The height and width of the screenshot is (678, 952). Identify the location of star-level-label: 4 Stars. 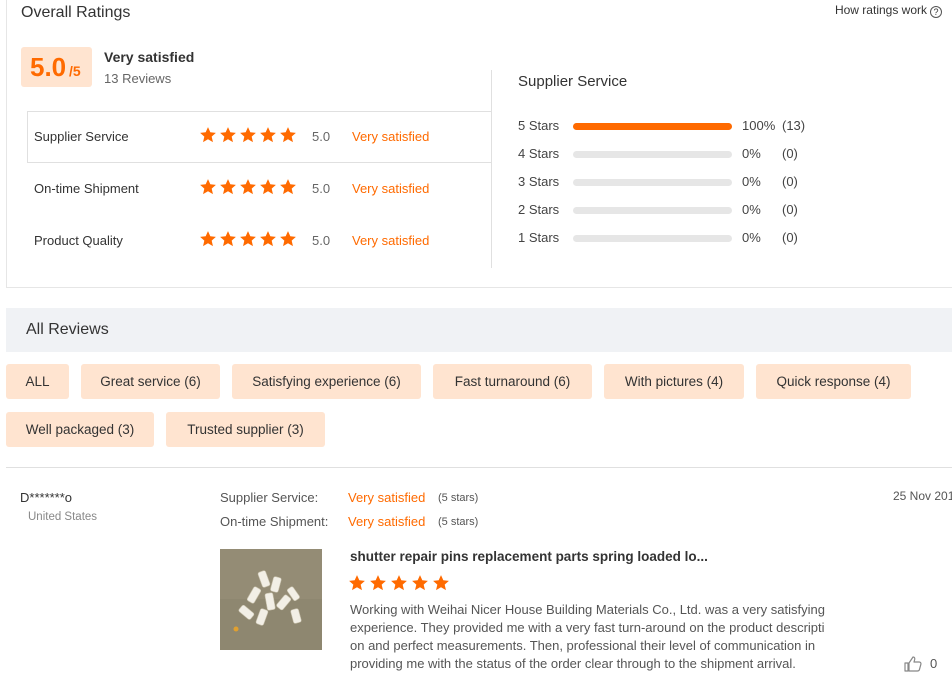
(539, 153).